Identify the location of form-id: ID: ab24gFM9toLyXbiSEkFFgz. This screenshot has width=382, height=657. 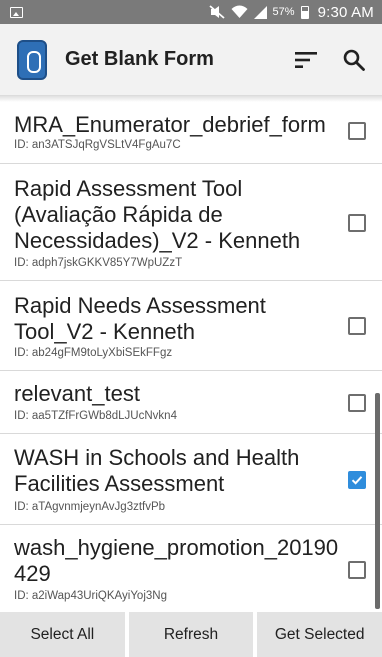
(93, 353).